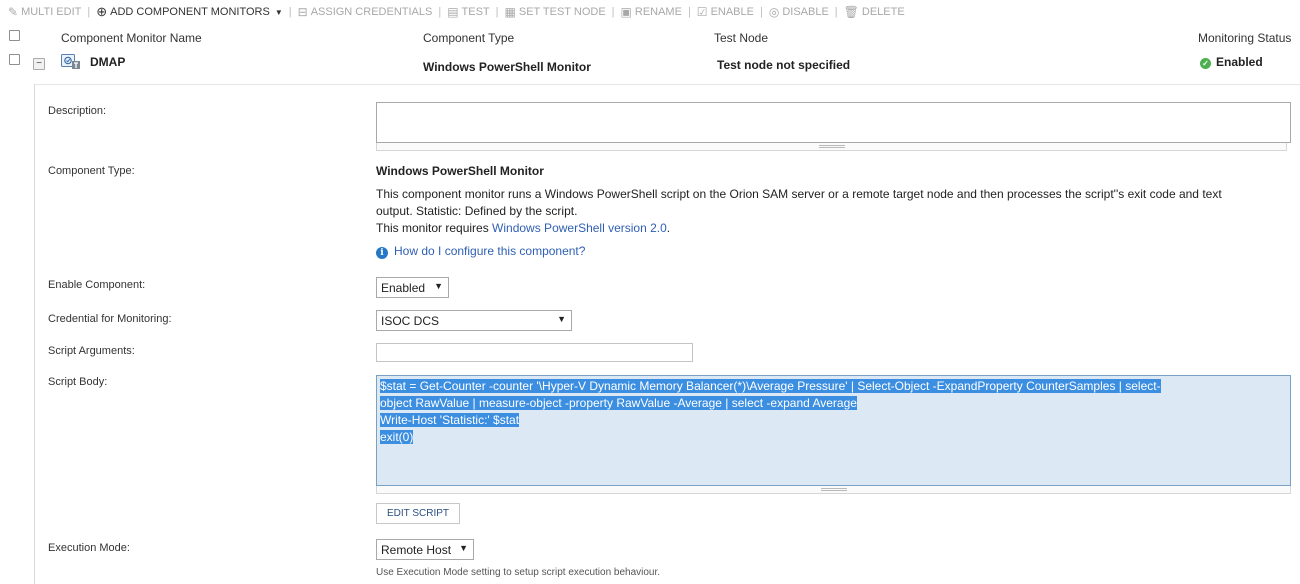 The image size is (1300, 584). Describe the element at coordinates (418, 513) in the screenshot. I see `edit-script-button: EDIT SCRIPT` at that location.